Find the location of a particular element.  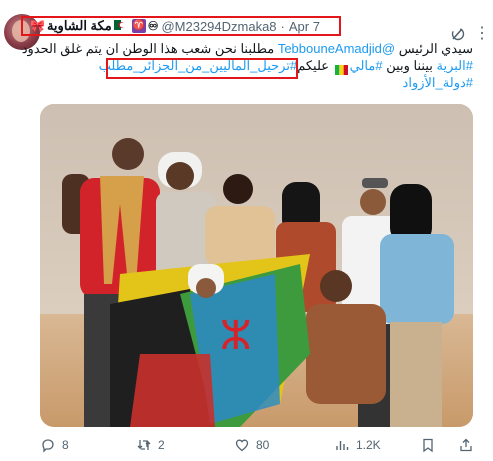

text-segment: عليكم is located at coordinates (315, 65).